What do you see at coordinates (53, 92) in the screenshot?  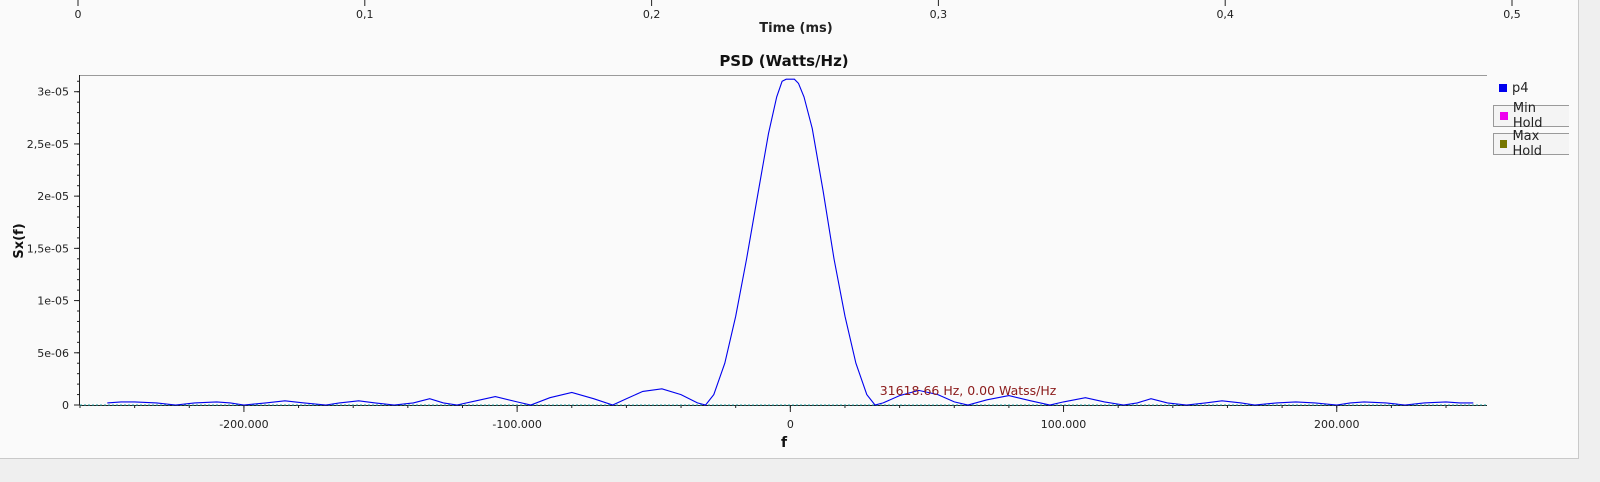 I see `y-tick-label: 3e-05` at bounding box center [53, 92].